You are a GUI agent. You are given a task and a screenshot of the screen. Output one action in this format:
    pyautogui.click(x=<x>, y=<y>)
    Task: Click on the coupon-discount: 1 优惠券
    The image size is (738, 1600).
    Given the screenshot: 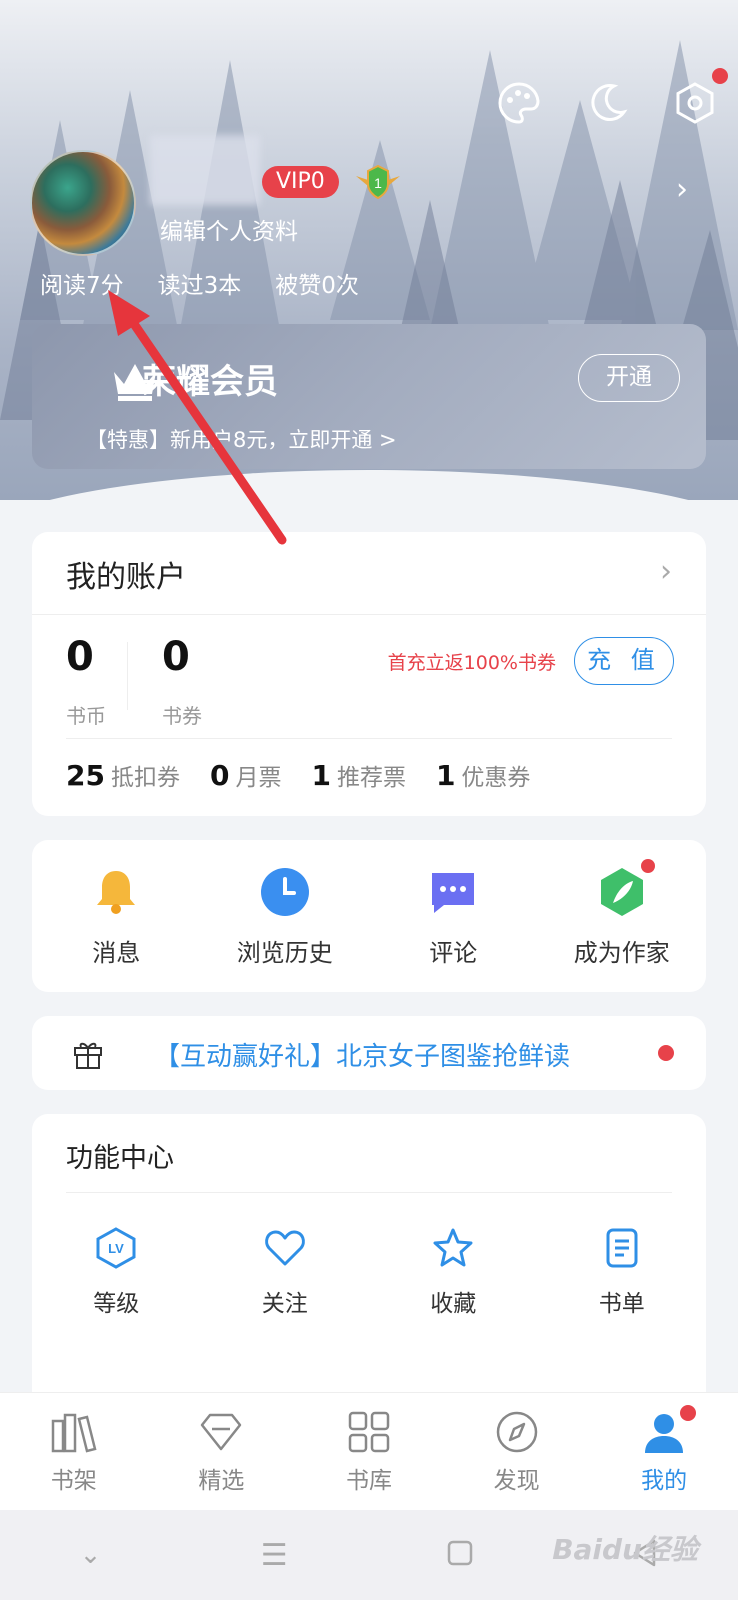 What is the action you would take?
    pyautogui.click(x=483, y=775)
    